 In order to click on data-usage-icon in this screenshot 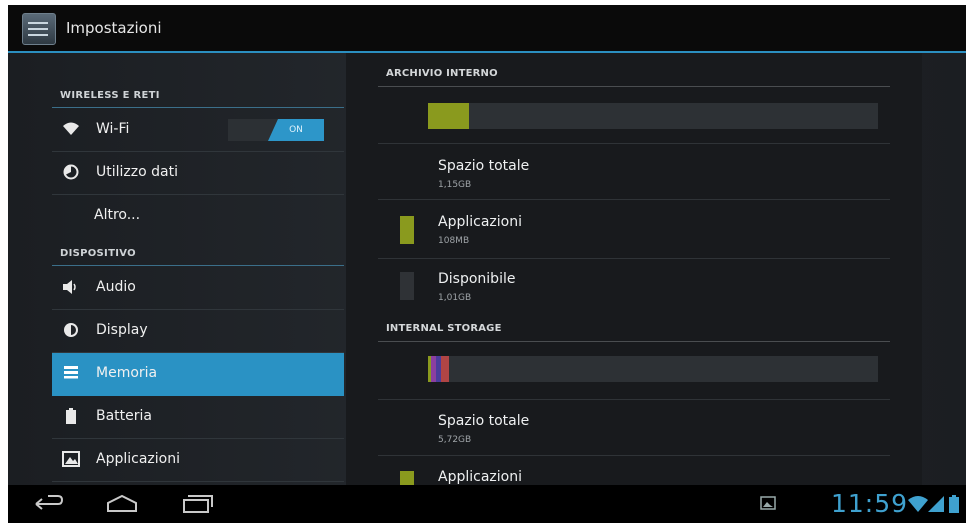, I will do `click(71, 173)`.